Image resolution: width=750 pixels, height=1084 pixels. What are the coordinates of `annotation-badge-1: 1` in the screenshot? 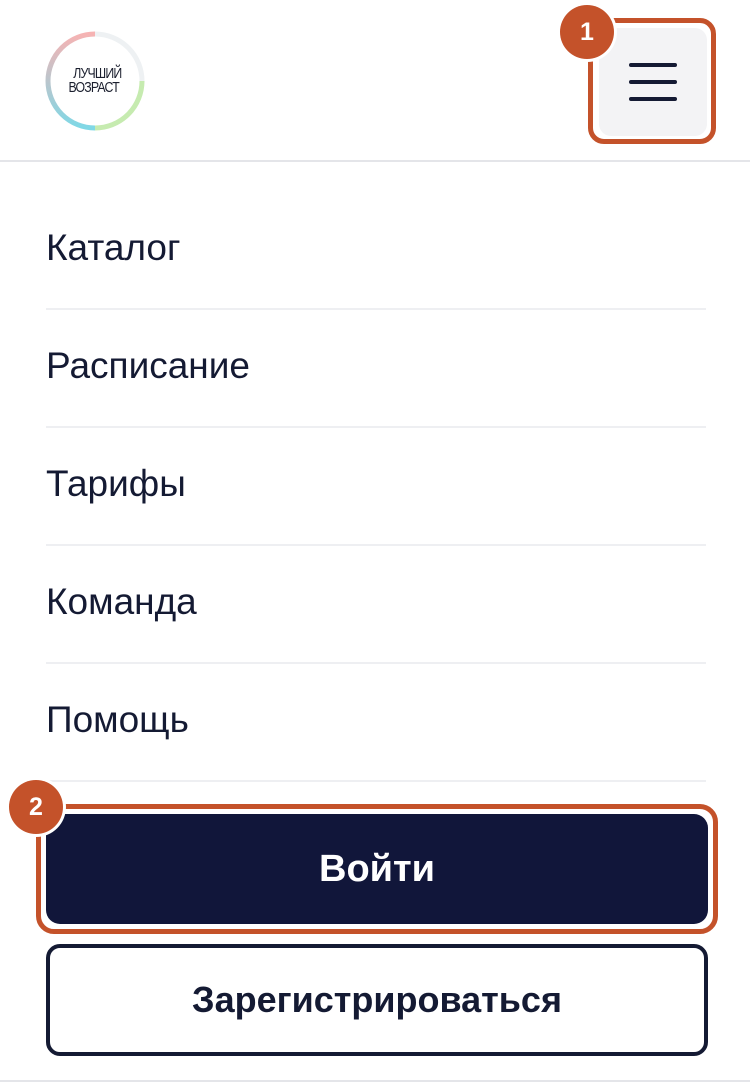 It's located at (587, 32).